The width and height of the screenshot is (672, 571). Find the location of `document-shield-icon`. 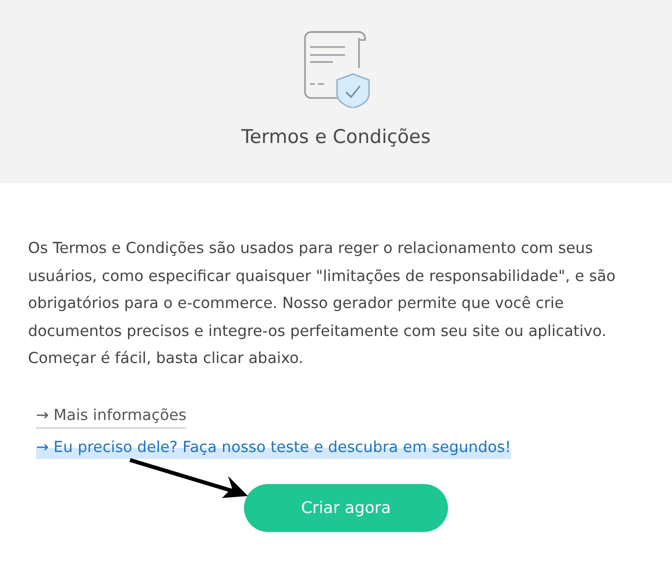

document-shield-icon is located at coordinates (336, 69).